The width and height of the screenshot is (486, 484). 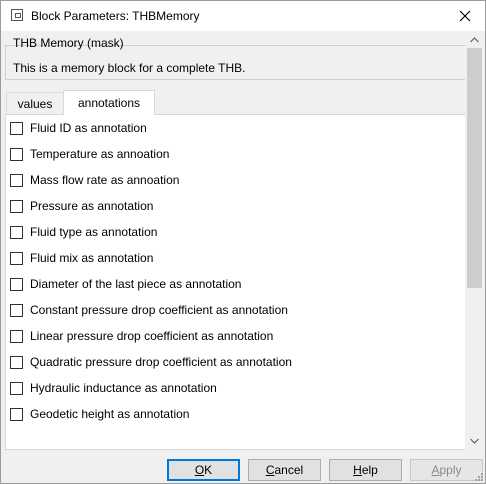 I want to click on option-row: Pressure as annotation, so click(x=81, y=206).